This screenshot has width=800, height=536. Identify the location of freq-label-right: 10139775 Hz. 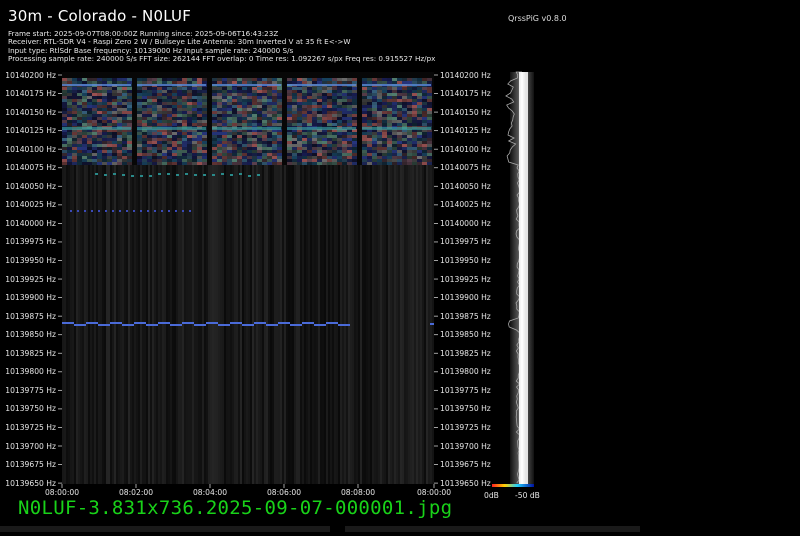
(465, 390).